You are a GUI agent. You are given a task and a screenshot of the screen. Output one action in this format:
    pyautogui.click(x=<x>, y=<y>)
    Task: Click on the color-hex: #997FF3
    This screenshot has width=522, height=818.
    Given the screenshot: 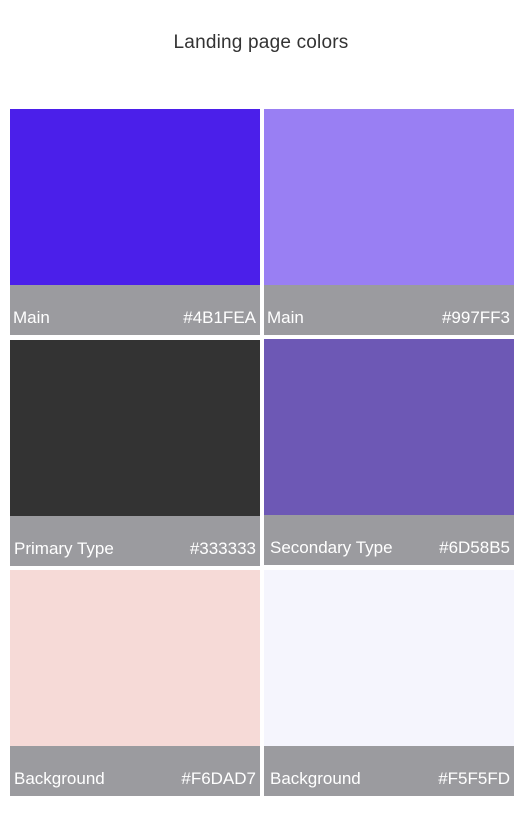 What is the action you would take?
    pyautogui.click(x=475, y=317)
    